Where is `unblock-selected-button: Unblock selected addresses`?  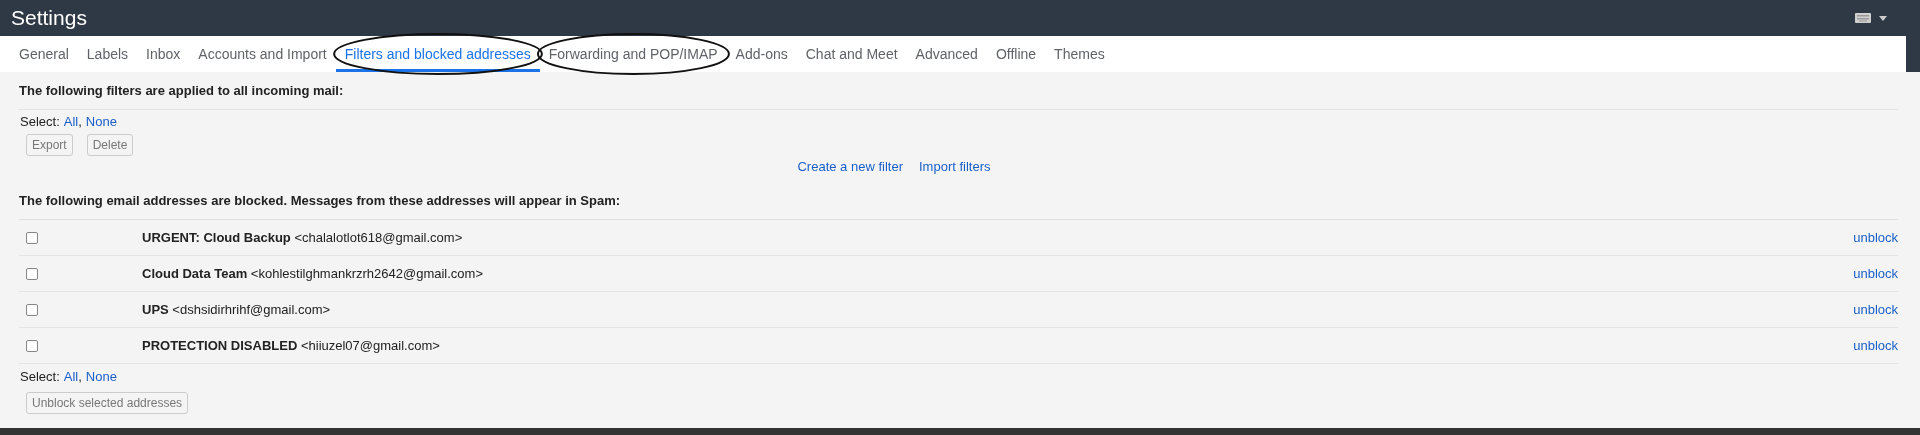 unblock-selected-button: Unblock selected addresses is located at coordinates (107, 402).